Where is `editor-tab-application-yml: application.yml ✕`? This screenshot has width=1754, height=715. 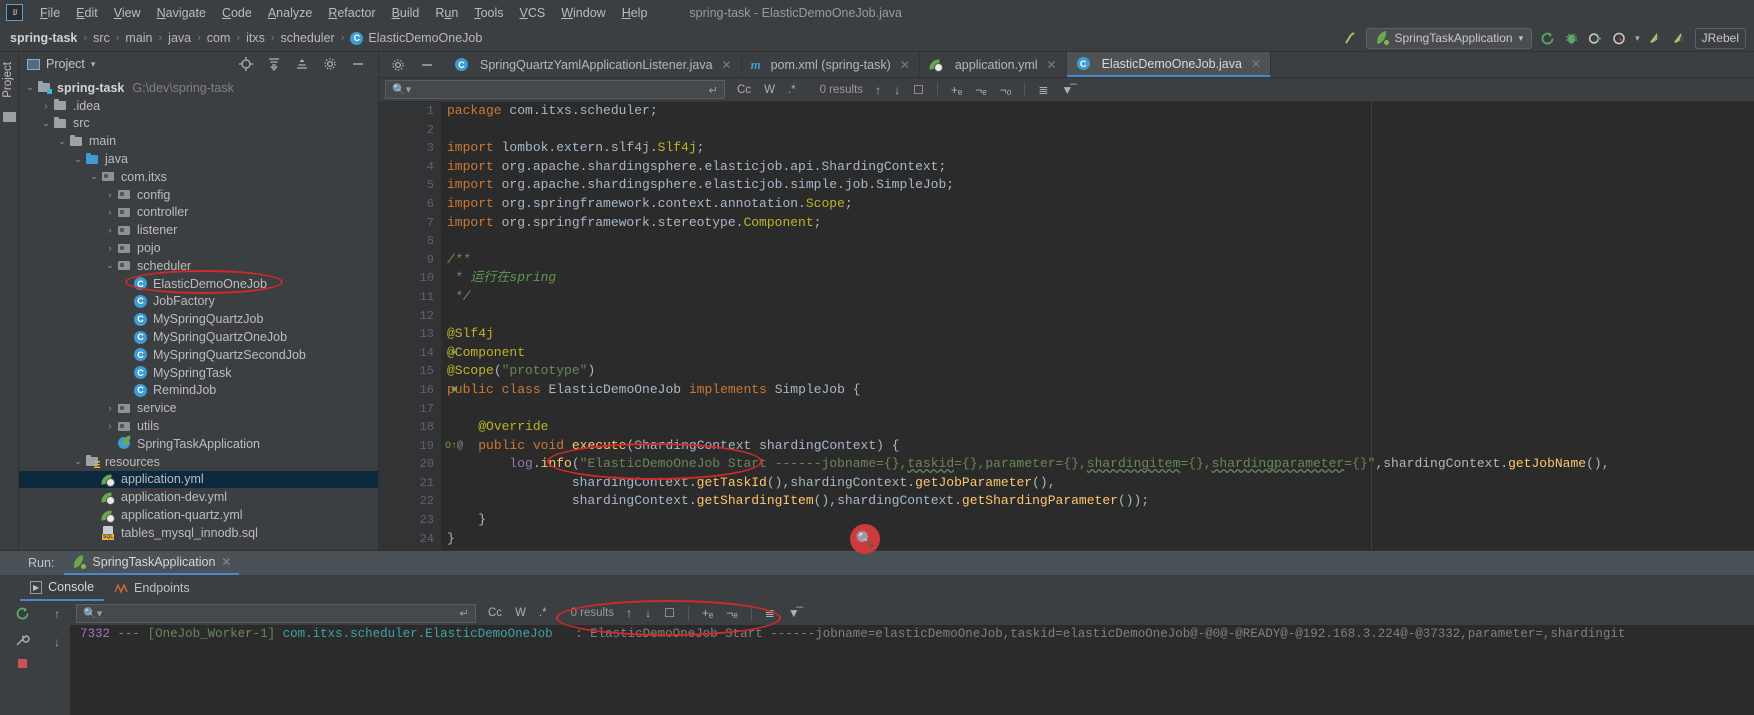 editor-tab-application-yml: application.yml ✕ is located at coordinates (993, 64).